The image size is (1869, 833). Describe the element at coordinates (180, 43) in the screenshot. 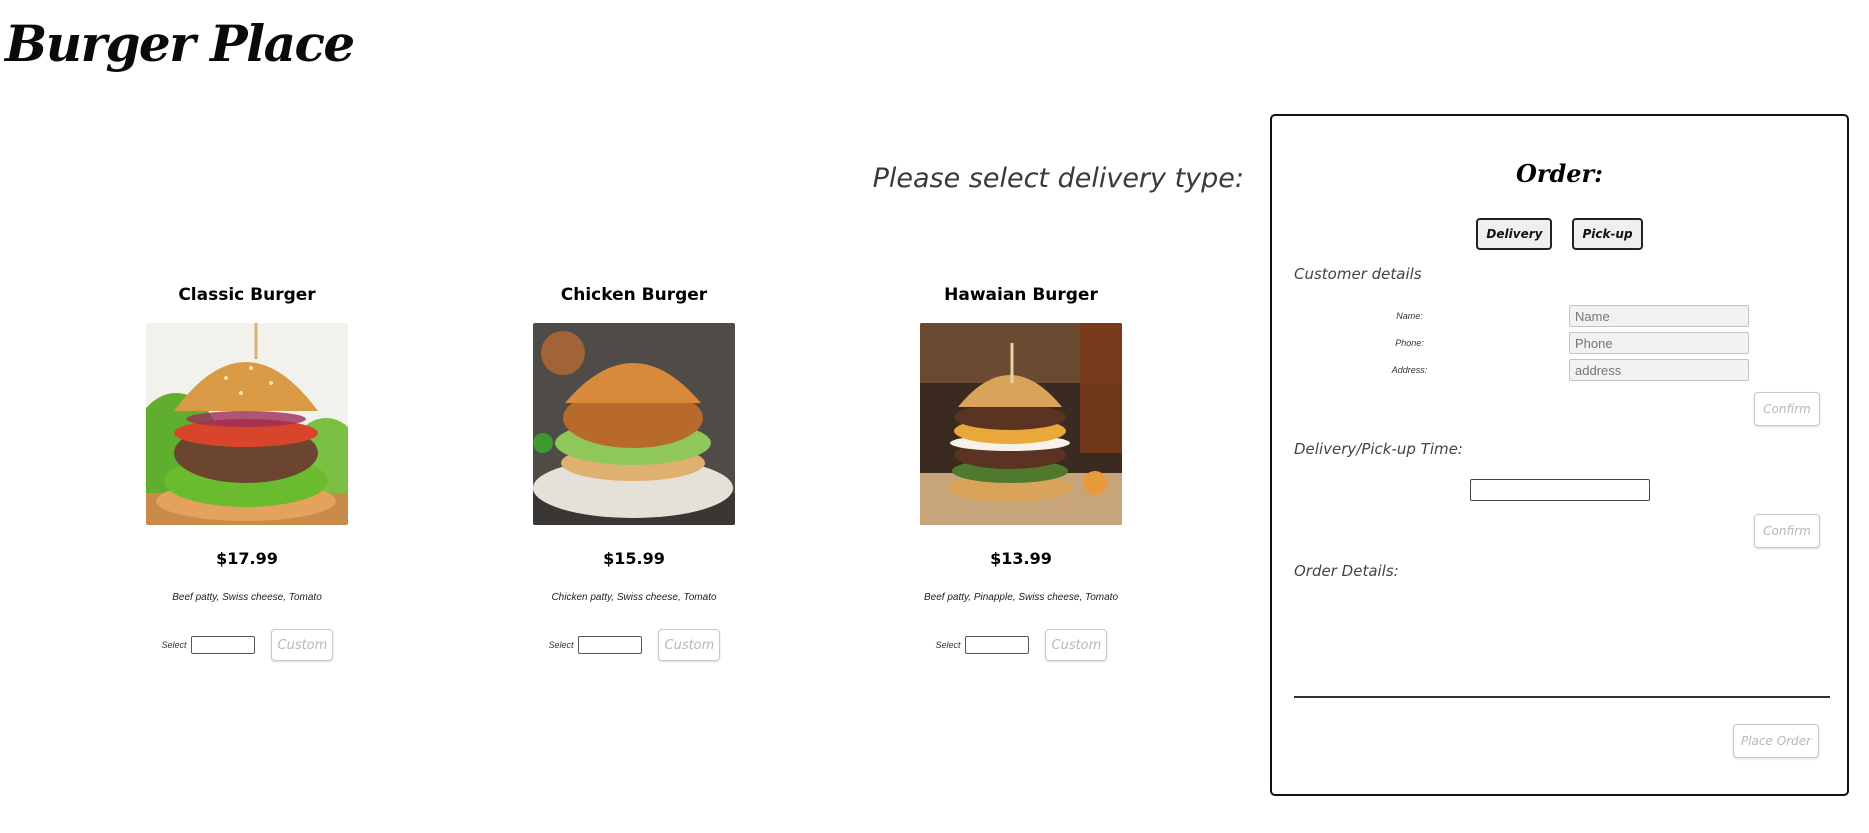

I see `site-brand: Burger Place` at that location.